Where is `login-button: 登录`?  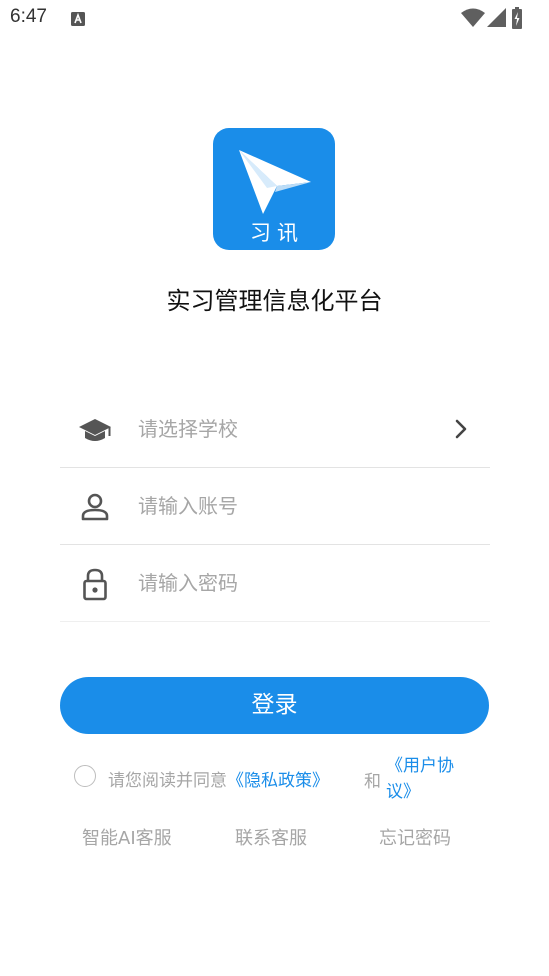
login-button: 登录 is located at coordinates (274, 705).